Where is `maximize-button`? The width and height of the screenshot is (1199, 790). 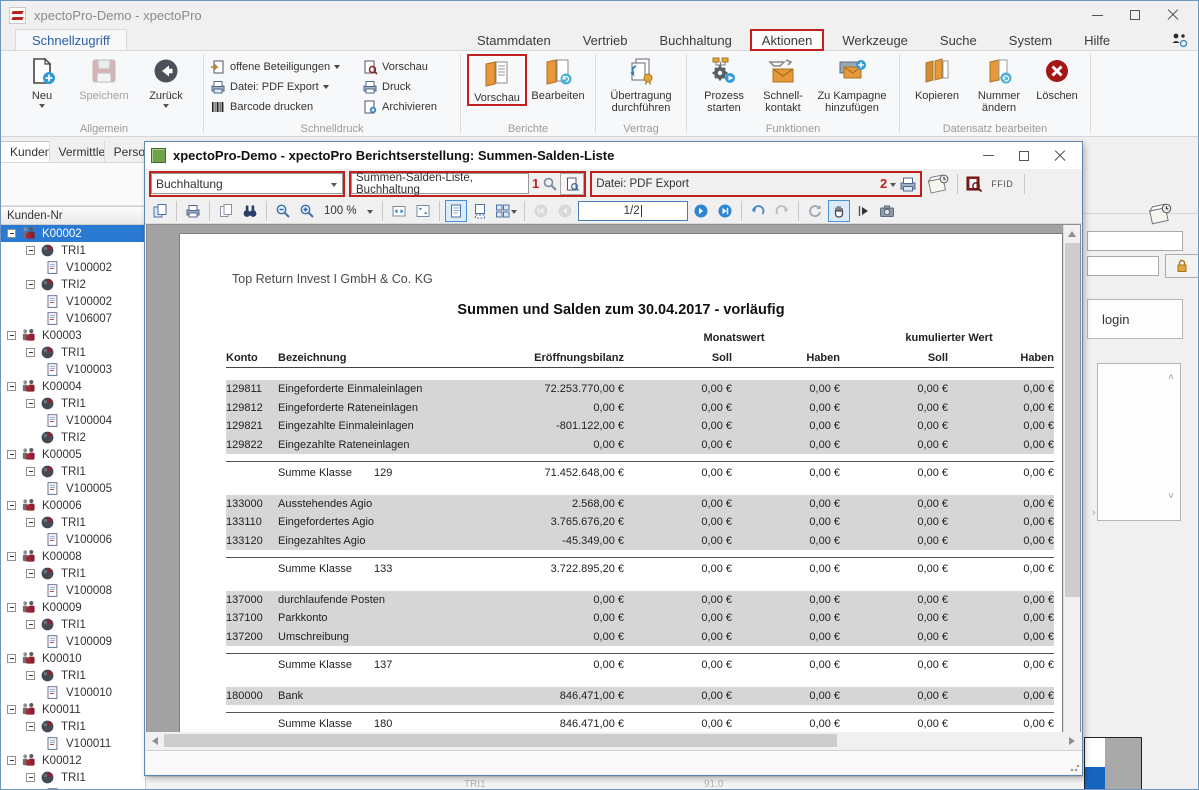 maximize-button is located at coordinates (1135, 15).